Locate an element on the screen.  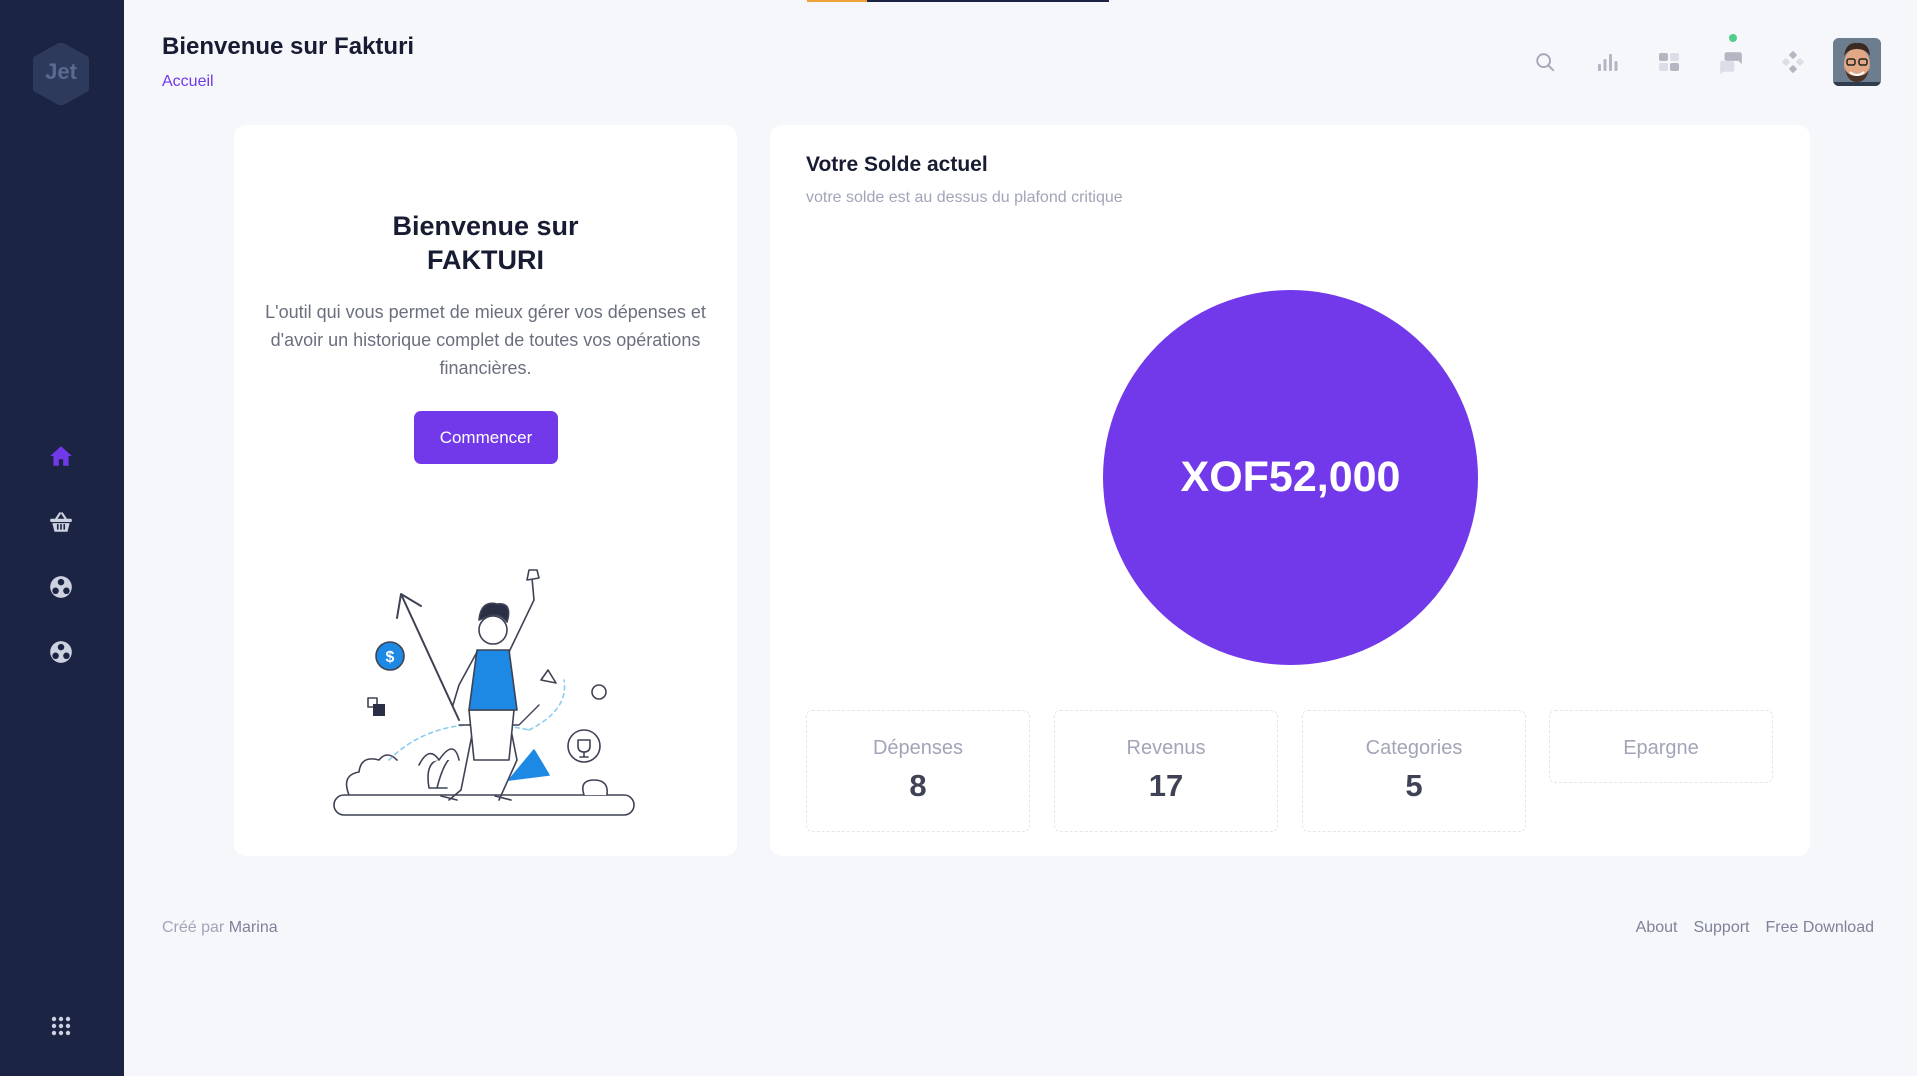
welcome-title-line2: FAKTURI is located at coordinates (485, 260).